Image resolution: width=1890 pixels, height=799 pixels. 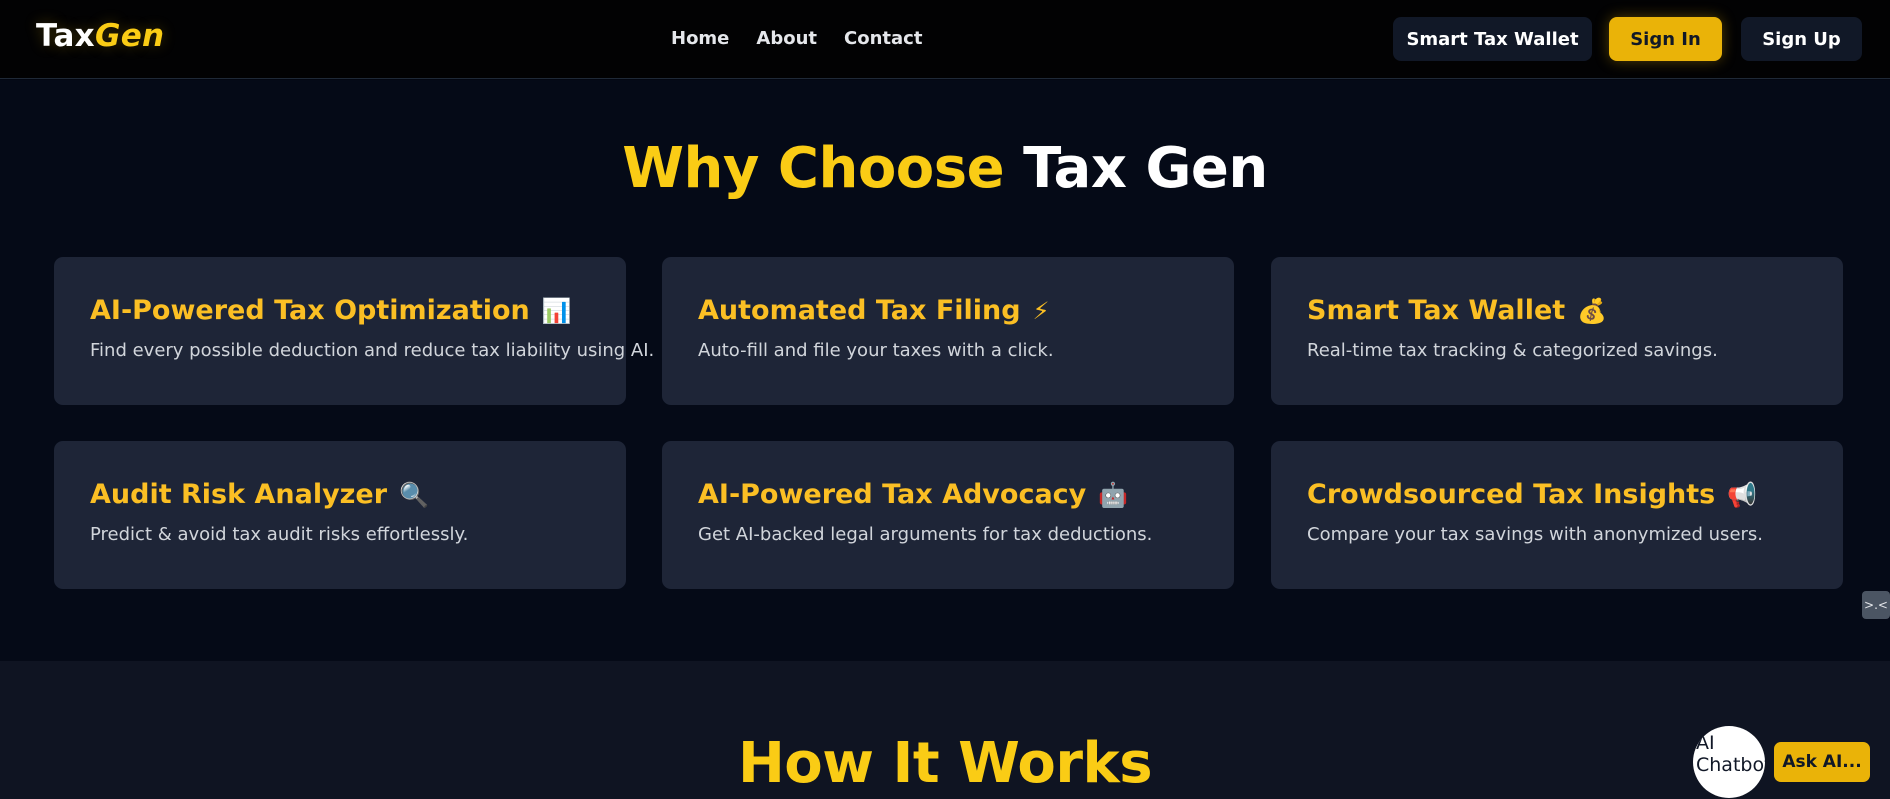 I want to click on feature-card-title: AI-Powered Tax Optimization 📊, so click(x=340, y=310).